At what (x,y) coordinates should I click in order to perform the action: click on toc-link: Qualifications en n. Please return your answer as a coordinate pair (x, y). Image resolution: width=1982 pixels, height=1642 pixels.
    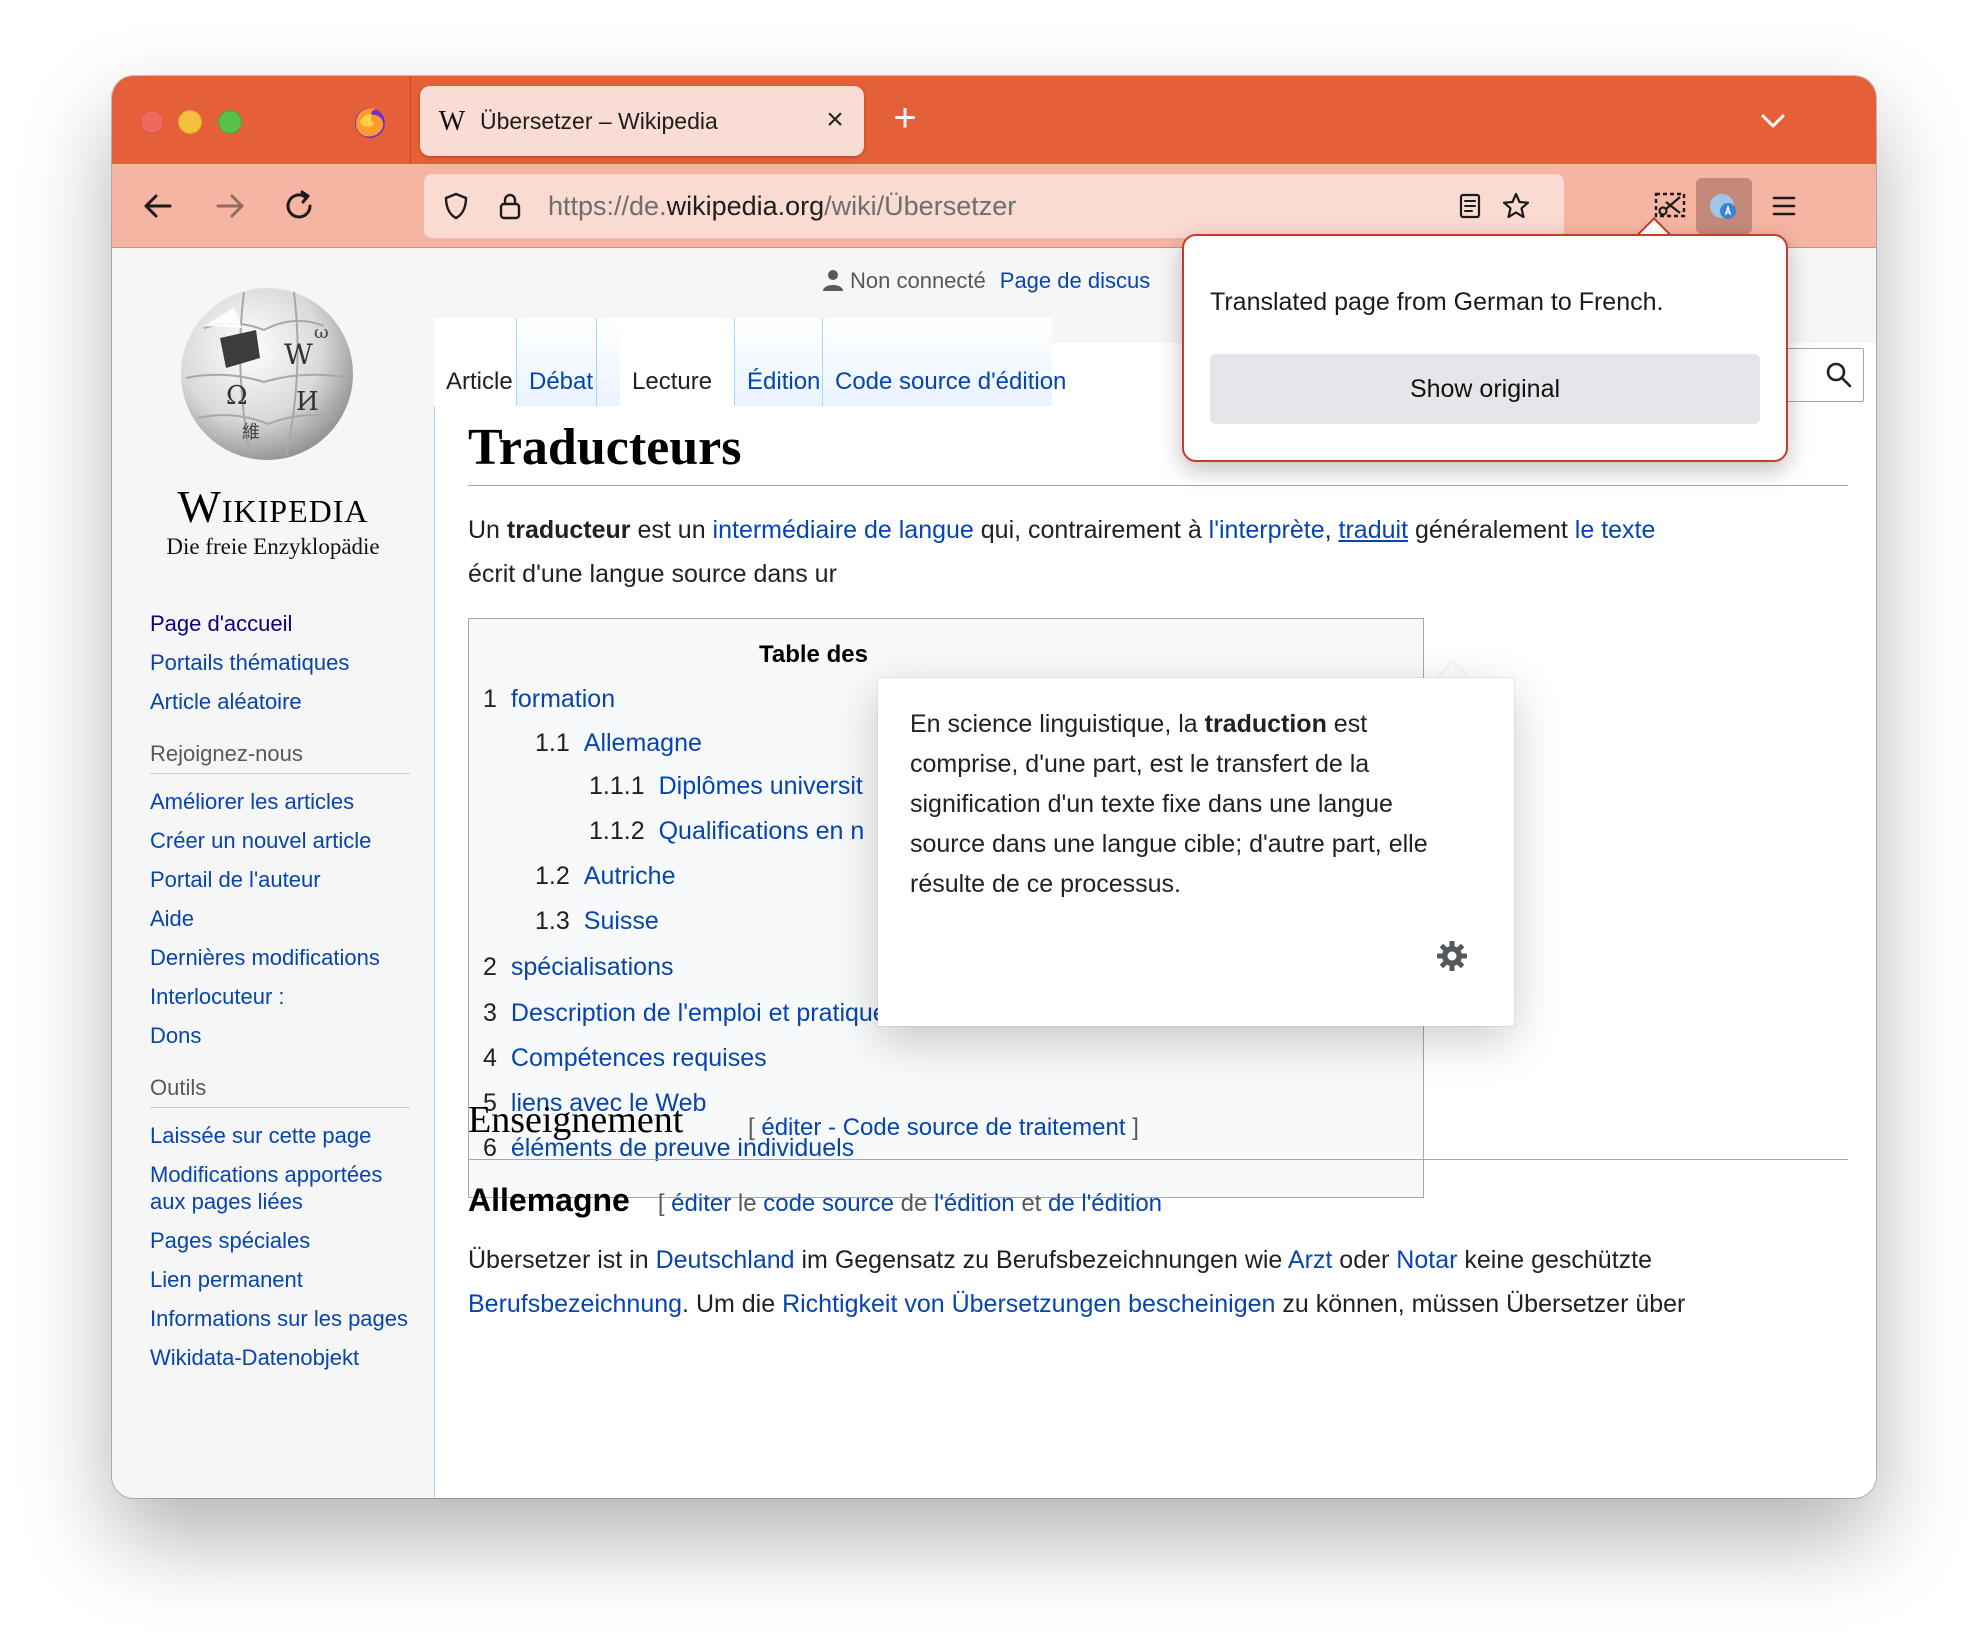
    Looking at the image, I should click on (762, 831).